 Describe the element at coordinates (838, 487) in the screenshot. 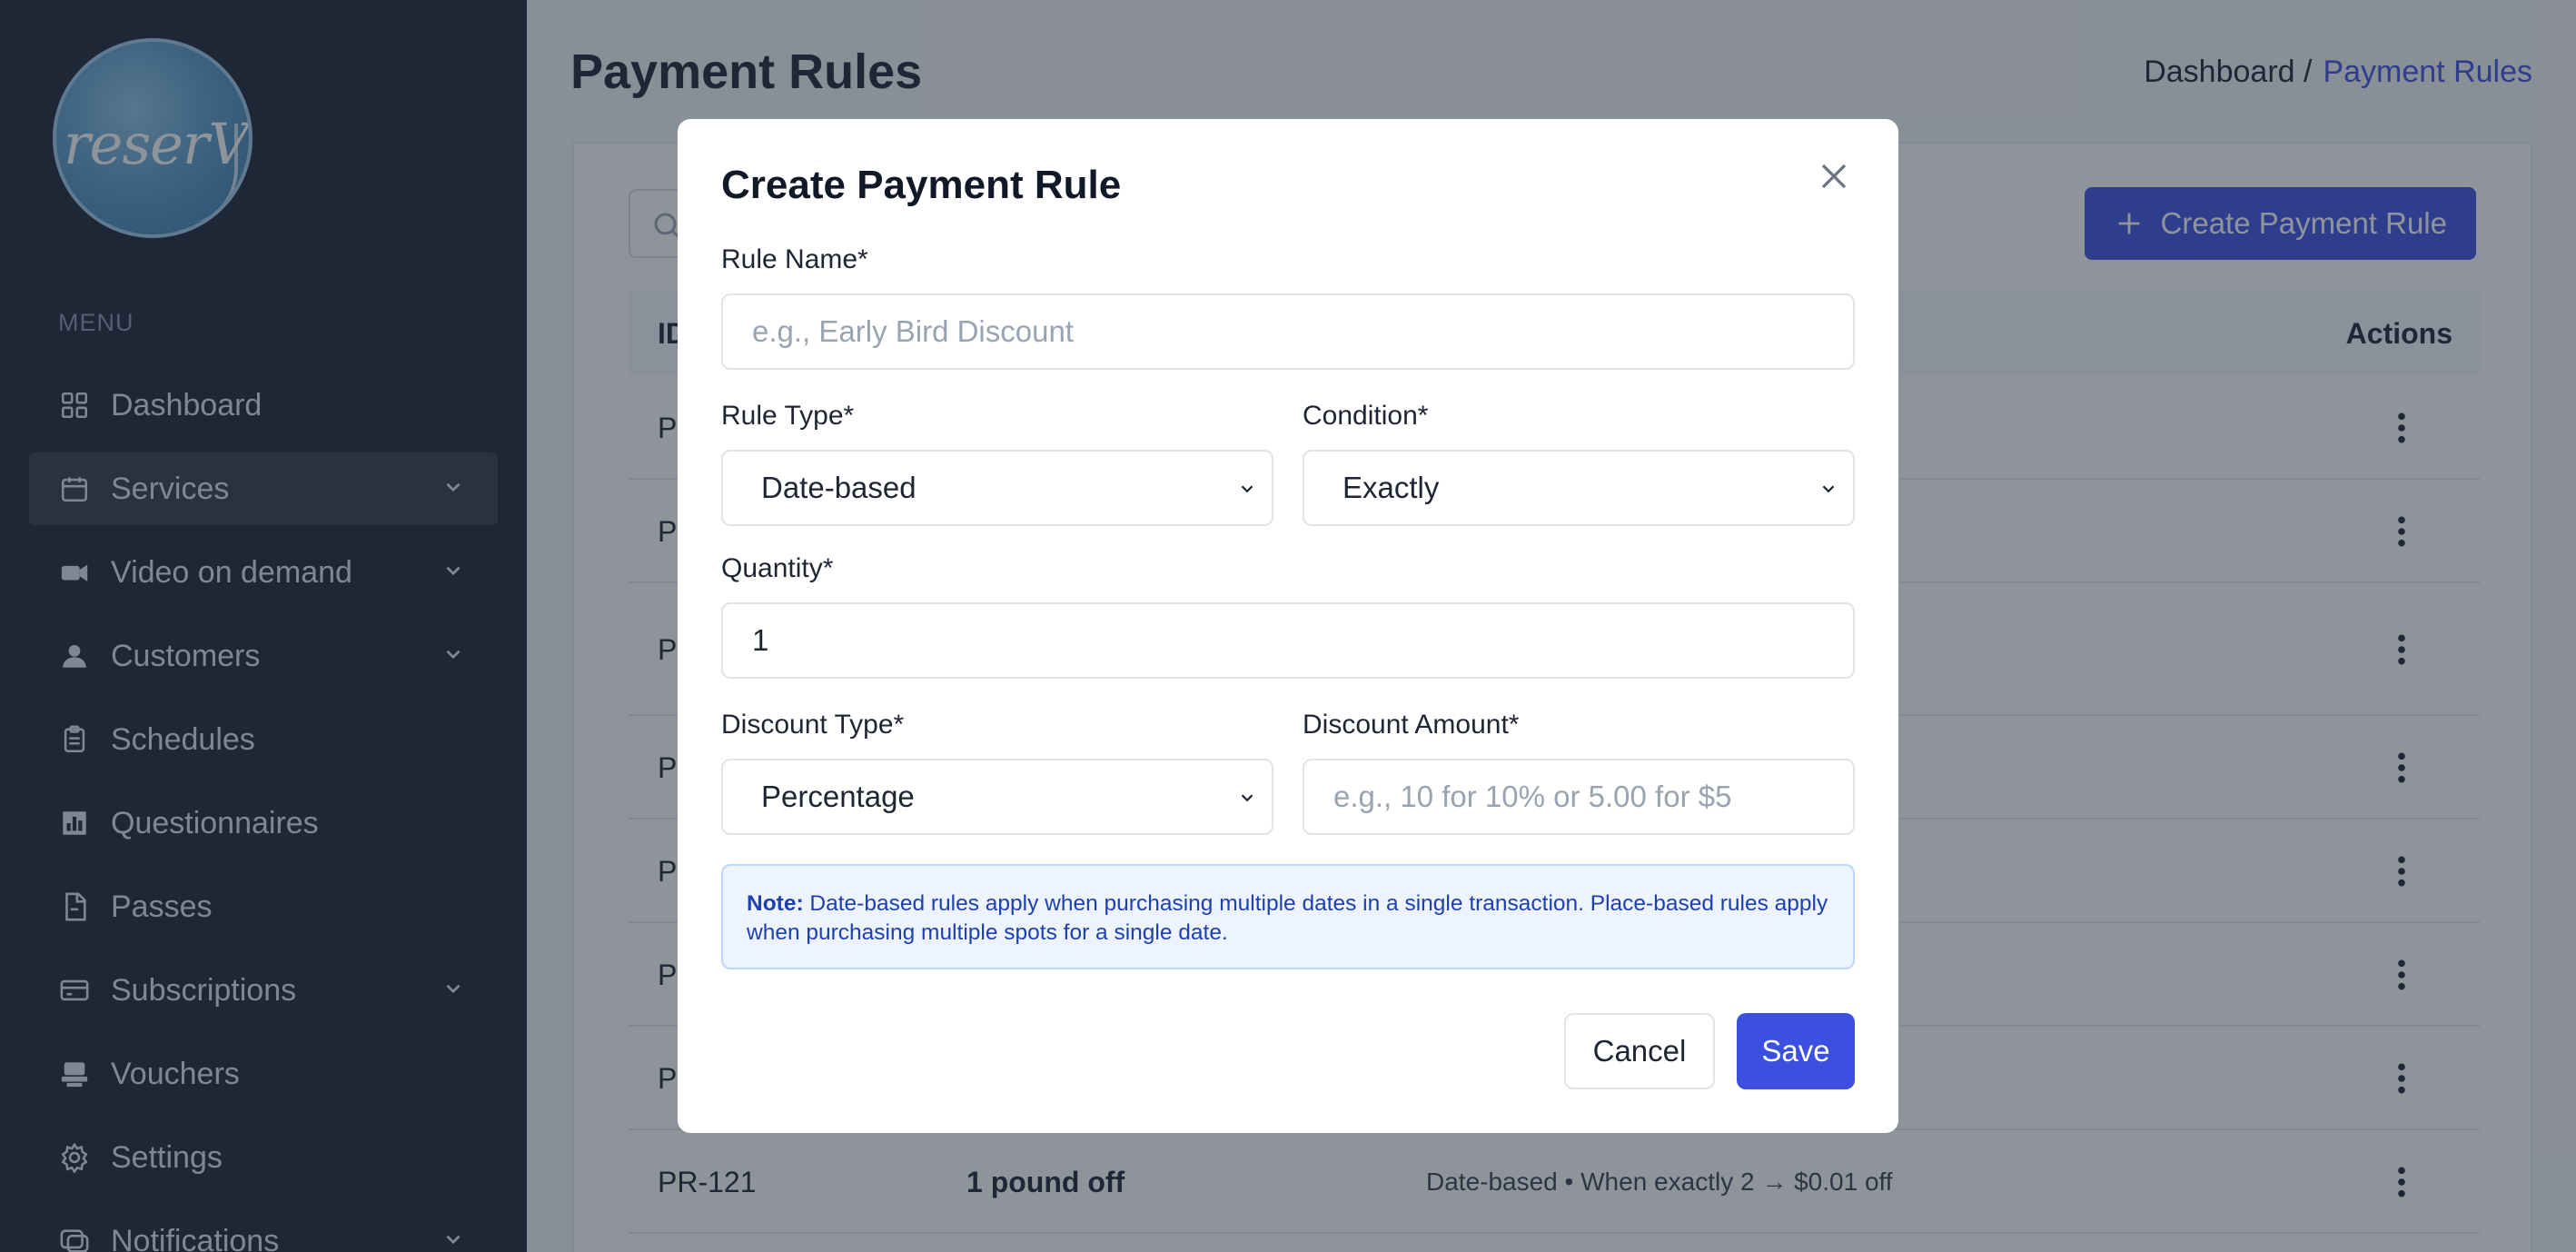

I see `rule-type-value: Date-based` at that location.